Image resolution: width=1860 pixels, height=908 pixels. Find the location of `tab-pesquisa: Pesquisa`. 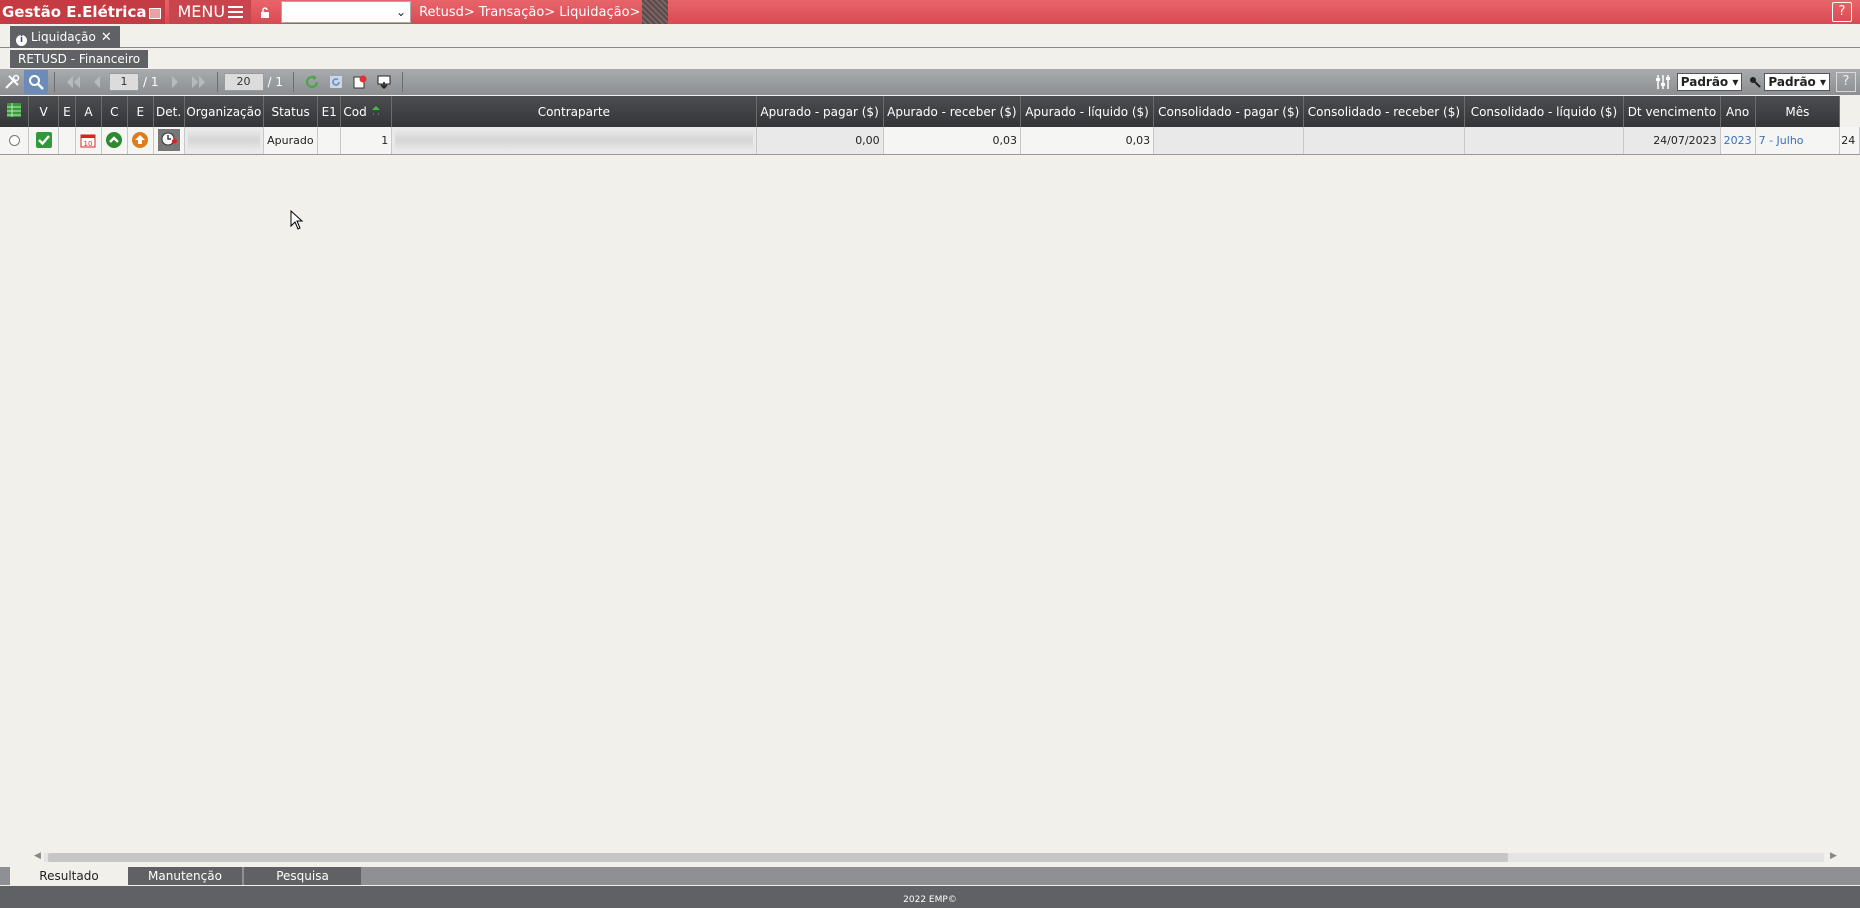

tab-pesquisa: Pesquisa is located at coordinates (302, 876).